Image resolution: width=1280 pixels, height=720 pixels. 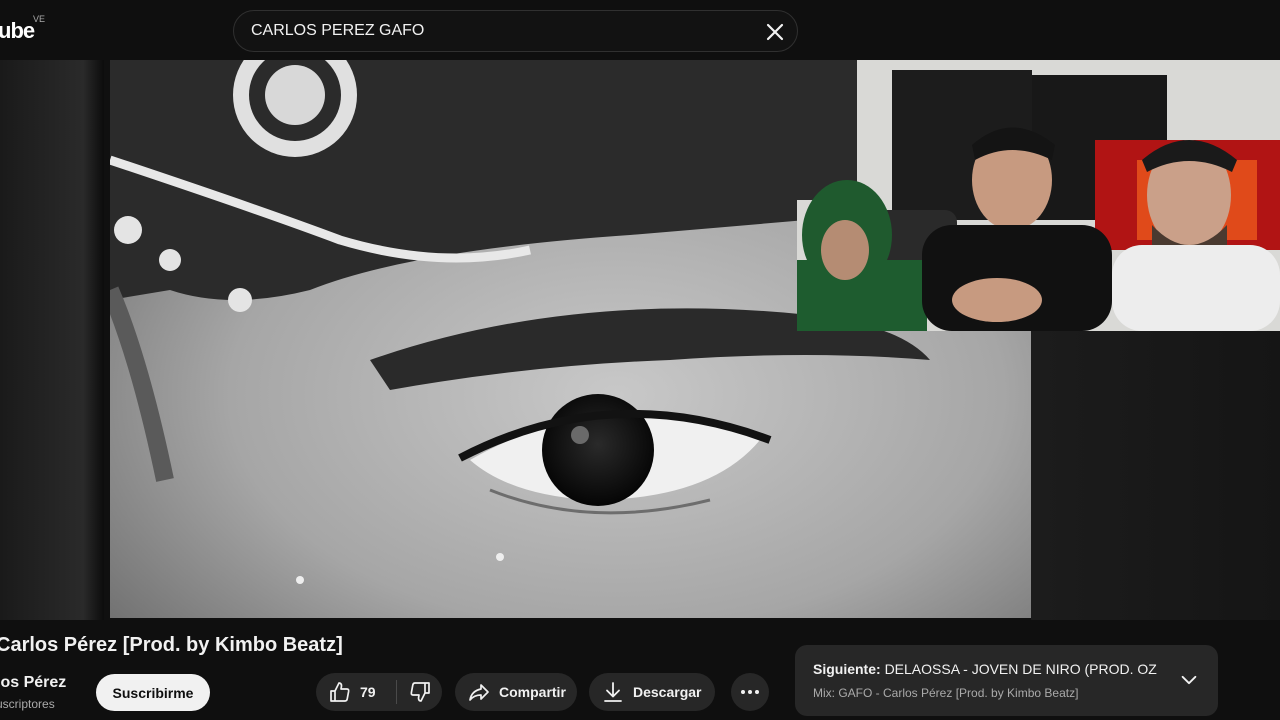 What do you see at coordinates (356, 692) in the screenshot?
I see `like-button: 79` at bounding box center [356, 692].